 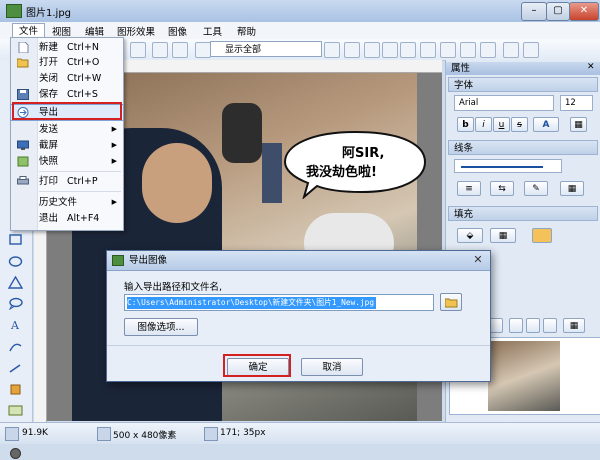 I want to click on dialog-close-icon: ✕, so click(x=478, y=260).